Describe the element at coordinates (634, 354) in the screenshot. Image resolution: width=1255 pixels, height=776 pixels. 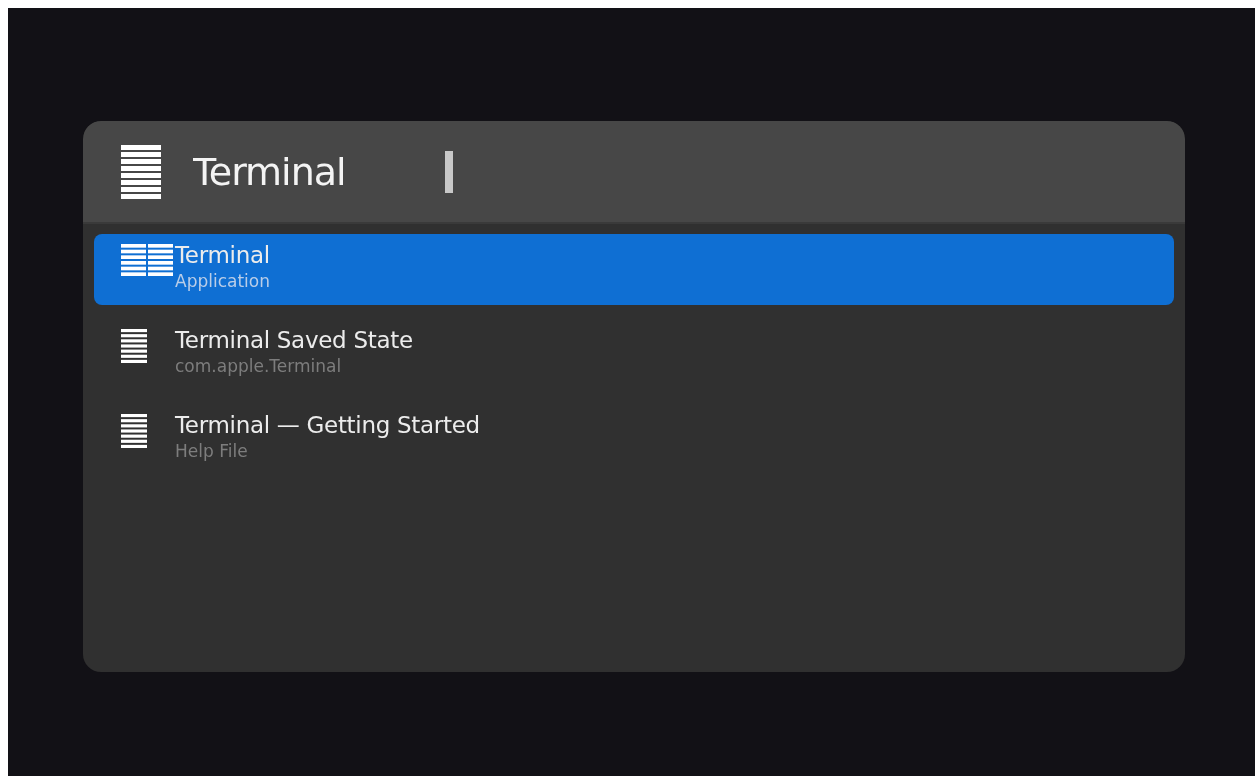
I see `result-item: Terminal Saved State com.apple.Terminal` at that location.